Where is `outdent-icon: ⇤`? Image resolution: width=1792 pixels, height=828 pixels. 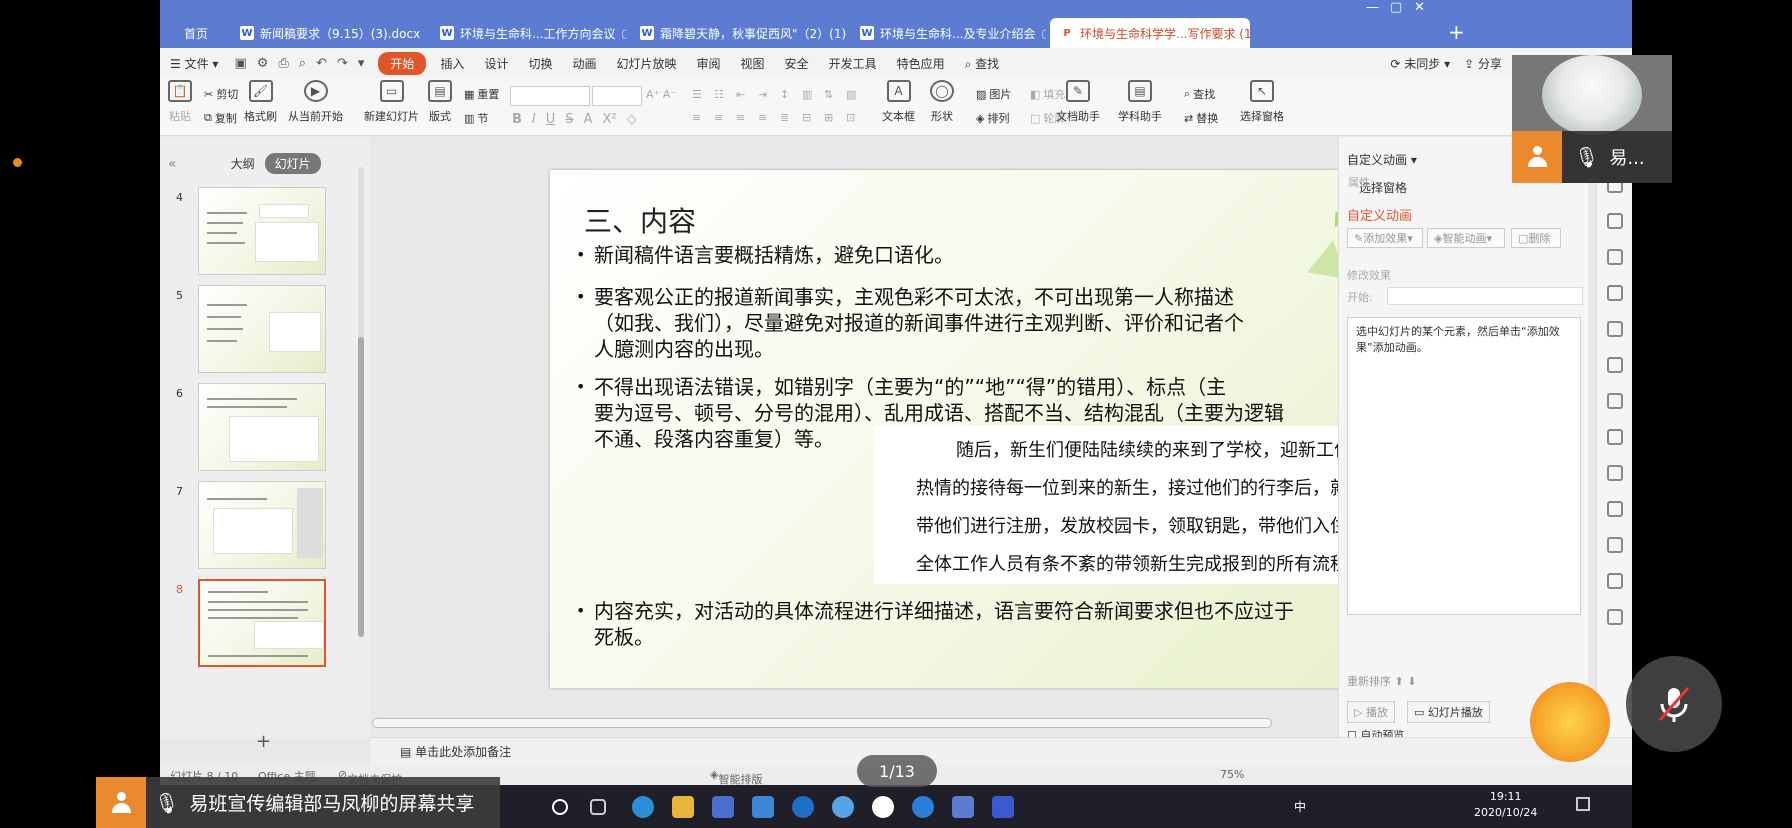
outdent-icon: ⇤ is located at coordinates (744, 94).